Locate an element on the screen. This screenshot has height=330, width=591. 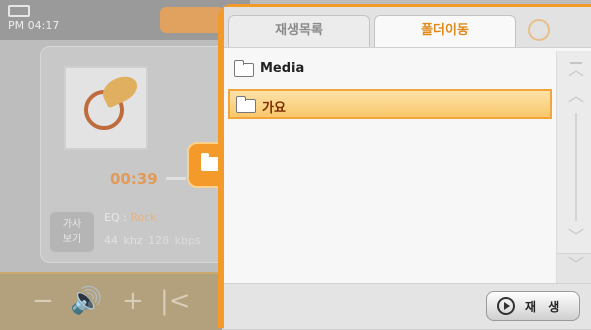
bitrate-info: 44 khz 128 kbps is located at coordinates (152, 240).